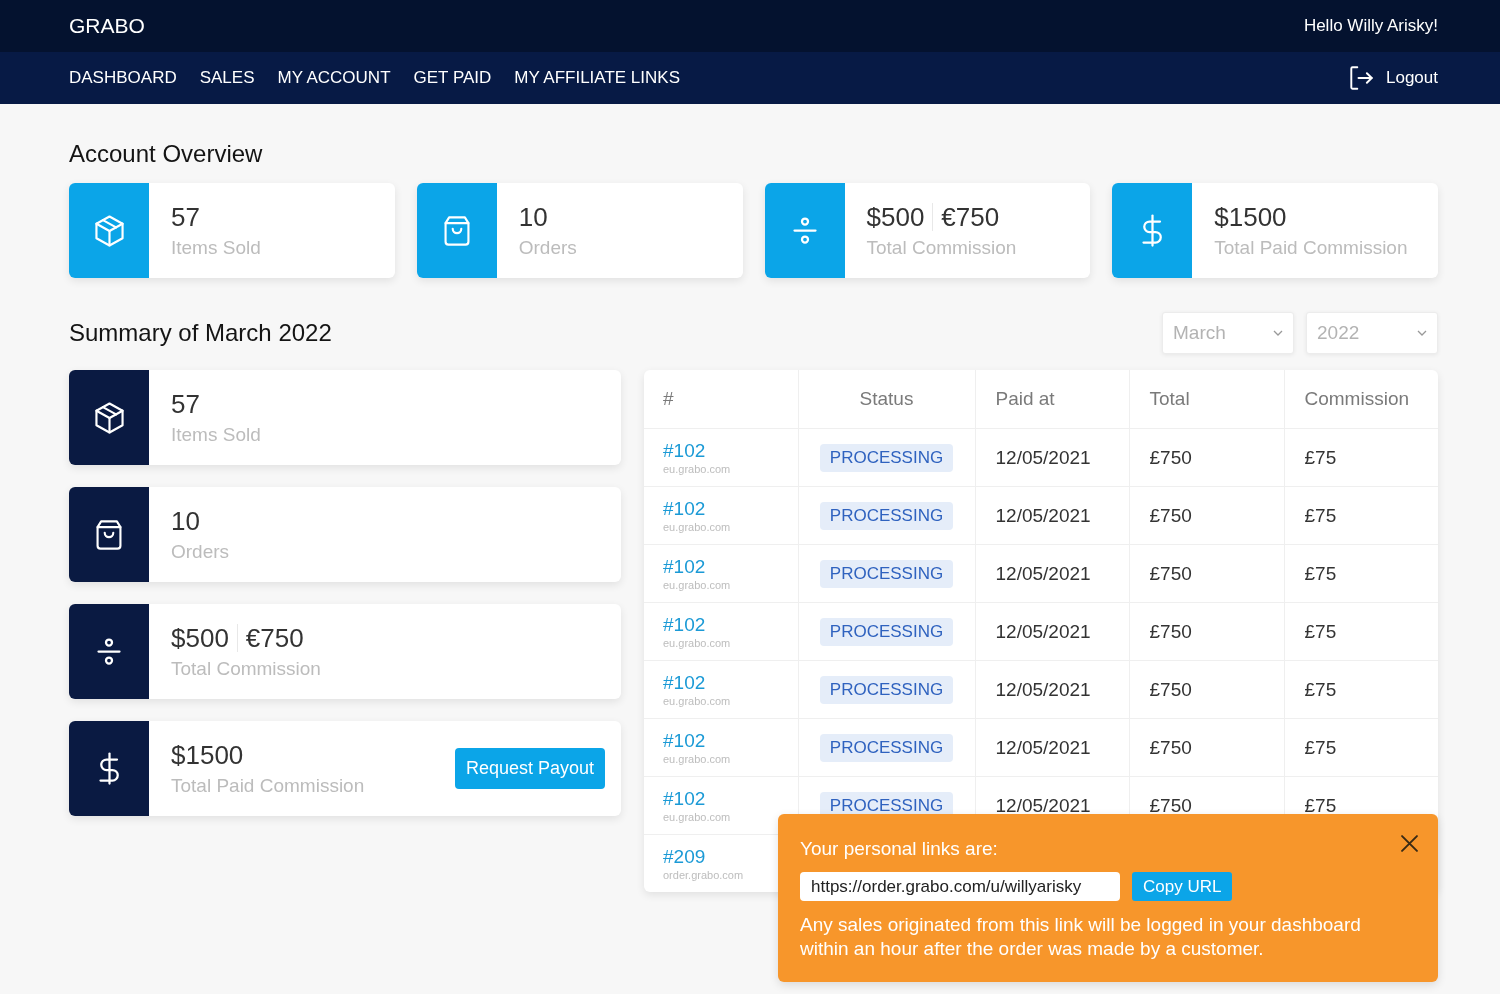 The height and width of the screenshot is (994, 1500). Describe the element at coordinates (200, 333) in the screenshot. I see `section-title: Summary of March 2022` at that location.